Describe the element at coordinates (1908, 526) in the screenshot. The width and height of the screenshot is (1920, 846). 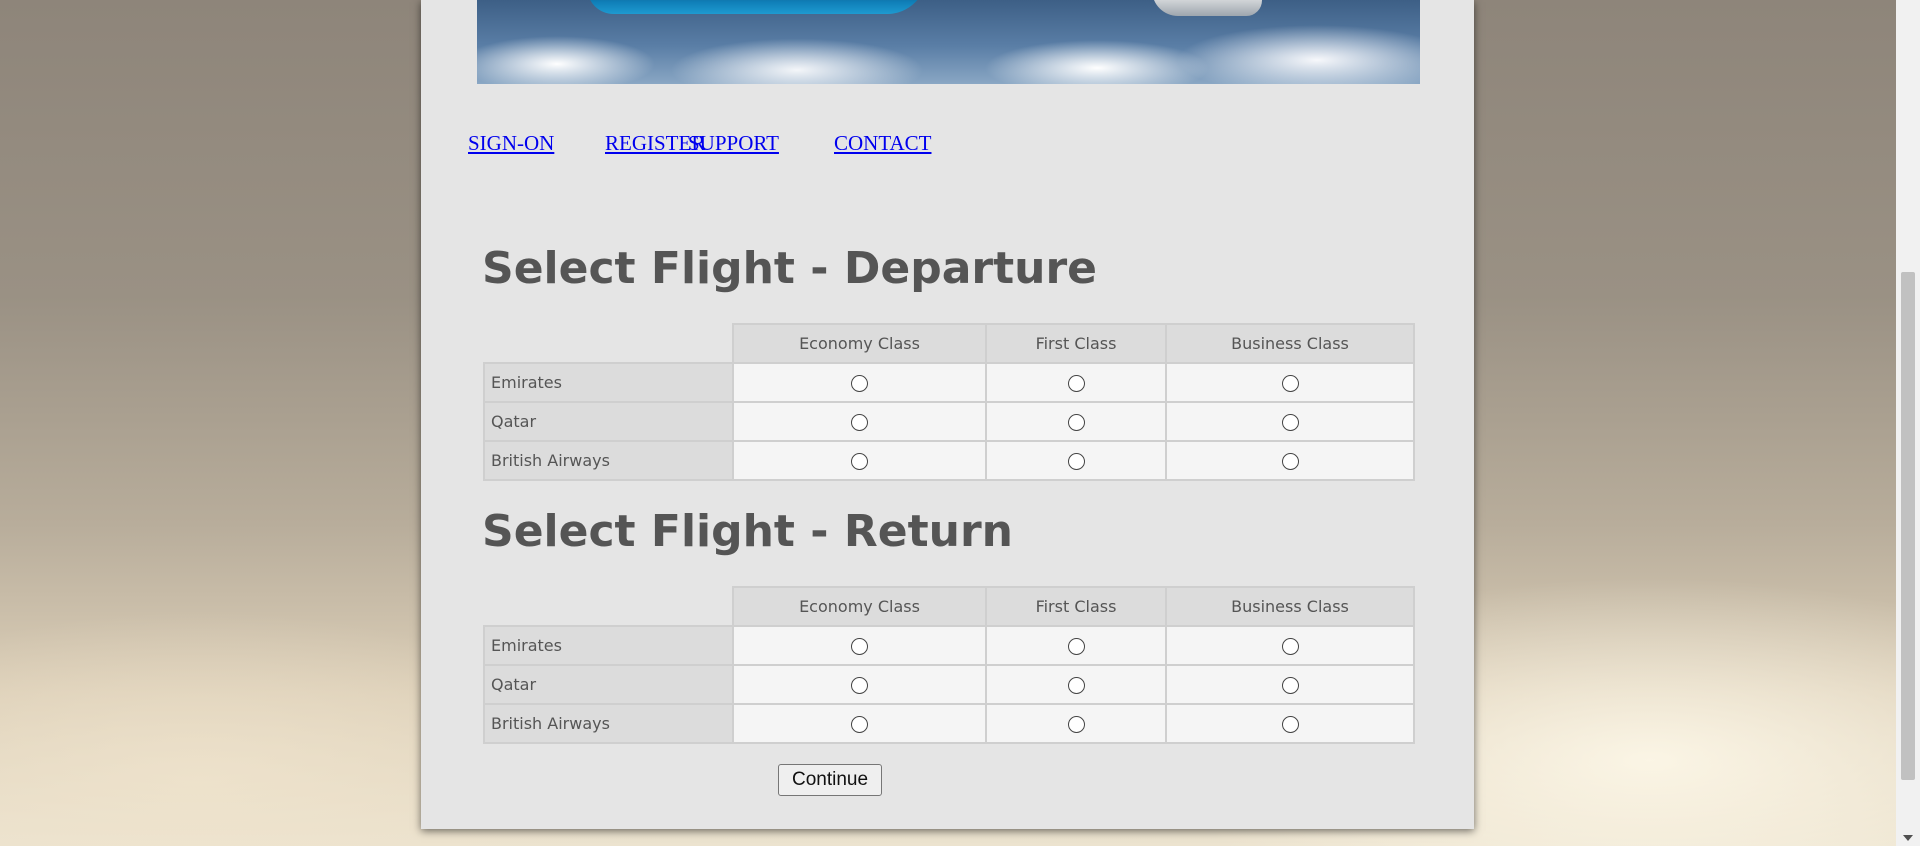
I see `scrollbar-thumb` at that location.